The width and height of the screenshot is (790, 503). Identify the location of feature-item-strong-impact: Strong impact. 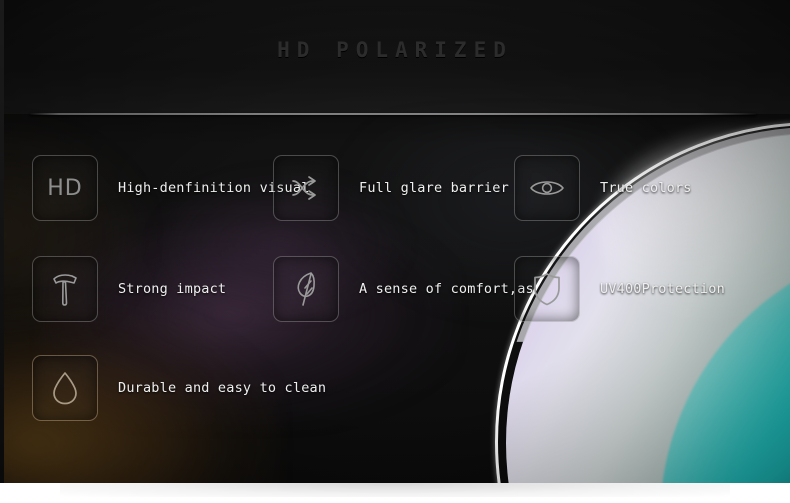
(129, 289).